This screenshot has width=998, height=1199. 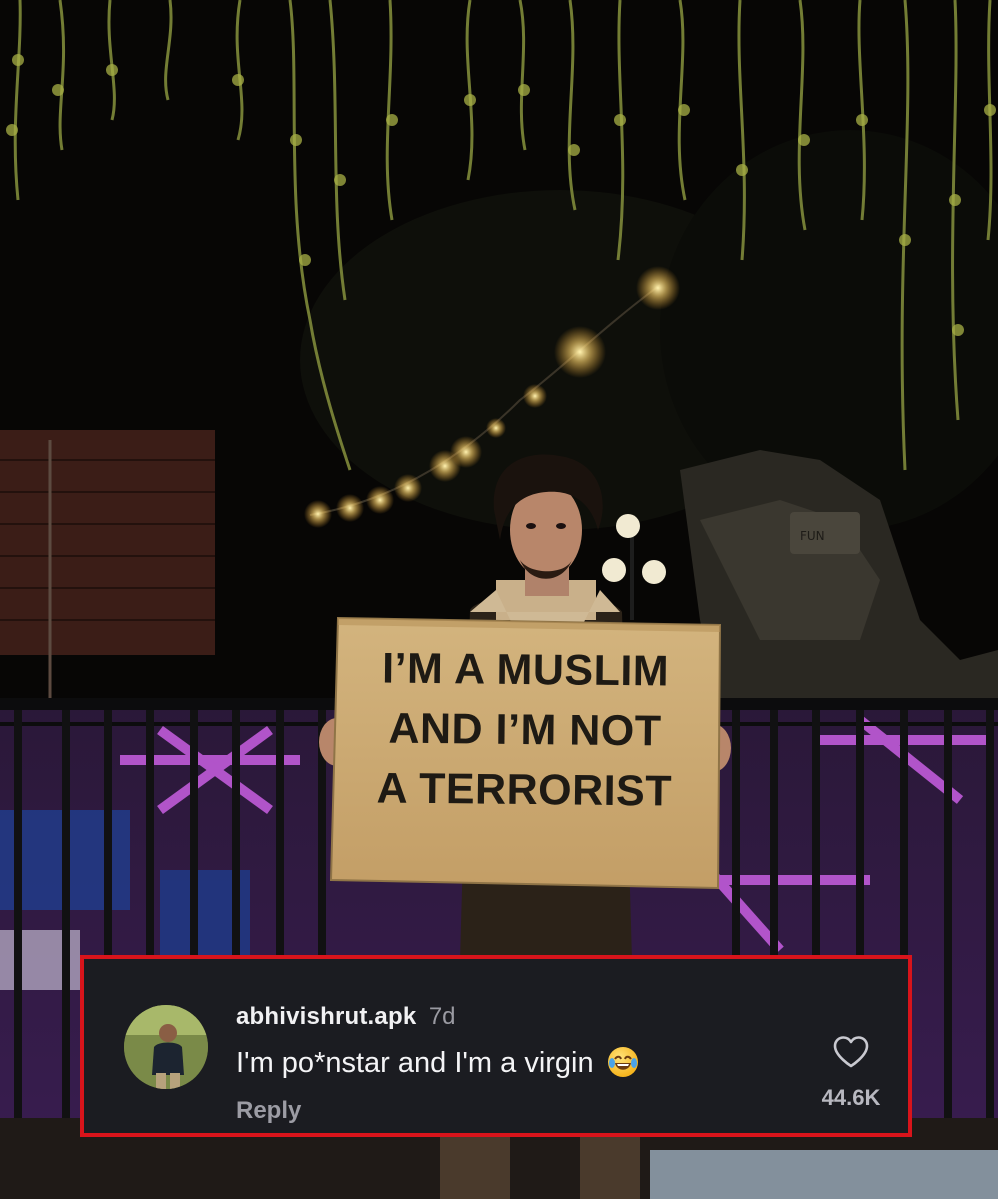 What do you see at coordinates (268, 1111) in the screenshot?
I see `reply-button: Reply` at bounding box center [268, 1111].